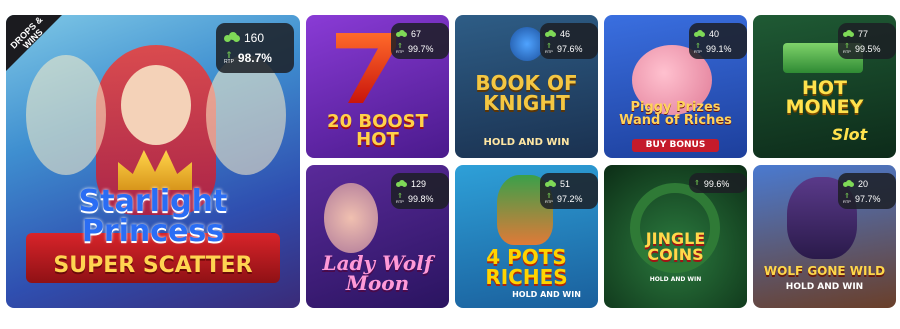 The width and height of the screenshot is (900, 329). I want to click on rtp-value: 99.5%, so click(867, 48).